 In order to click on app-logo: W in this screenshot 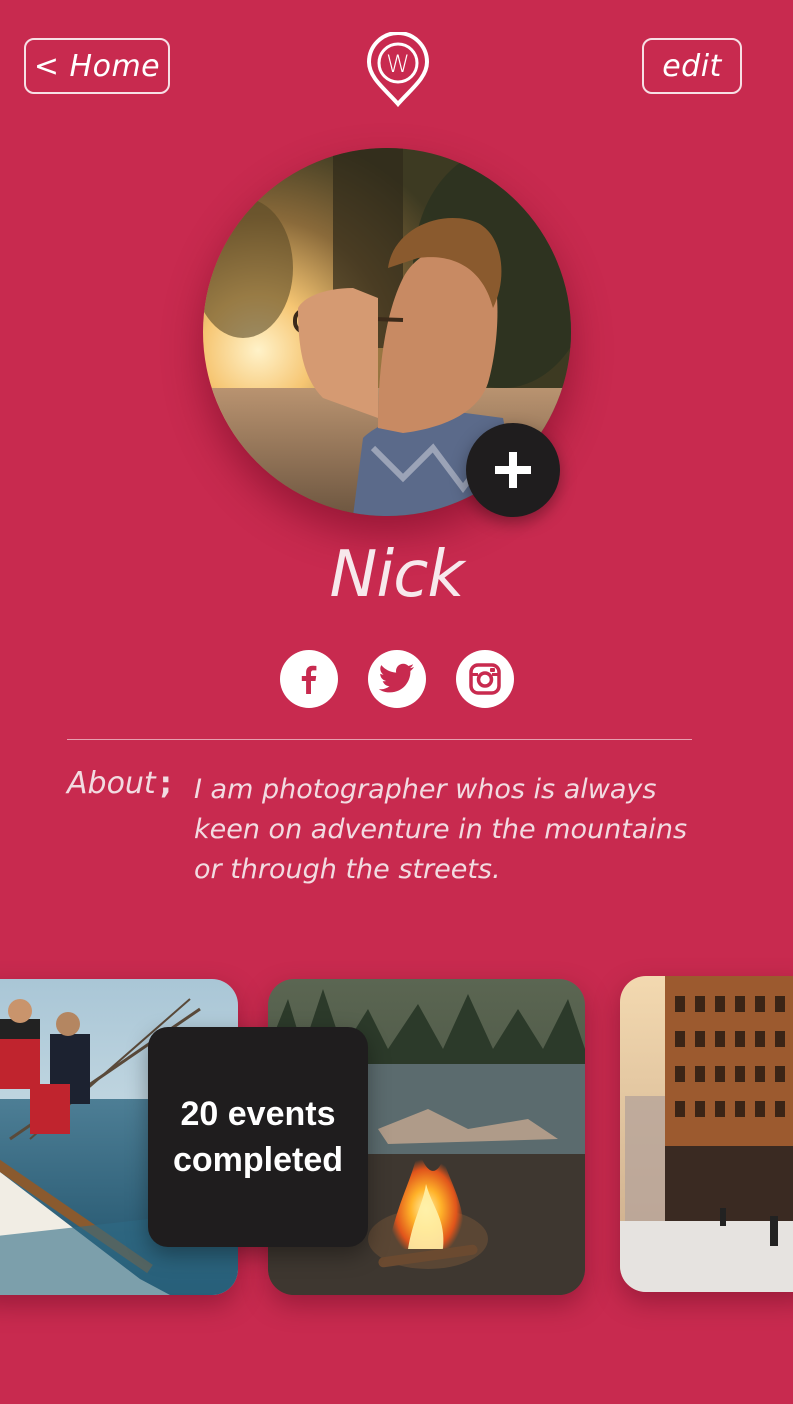, I will do `click(398, 69)`.